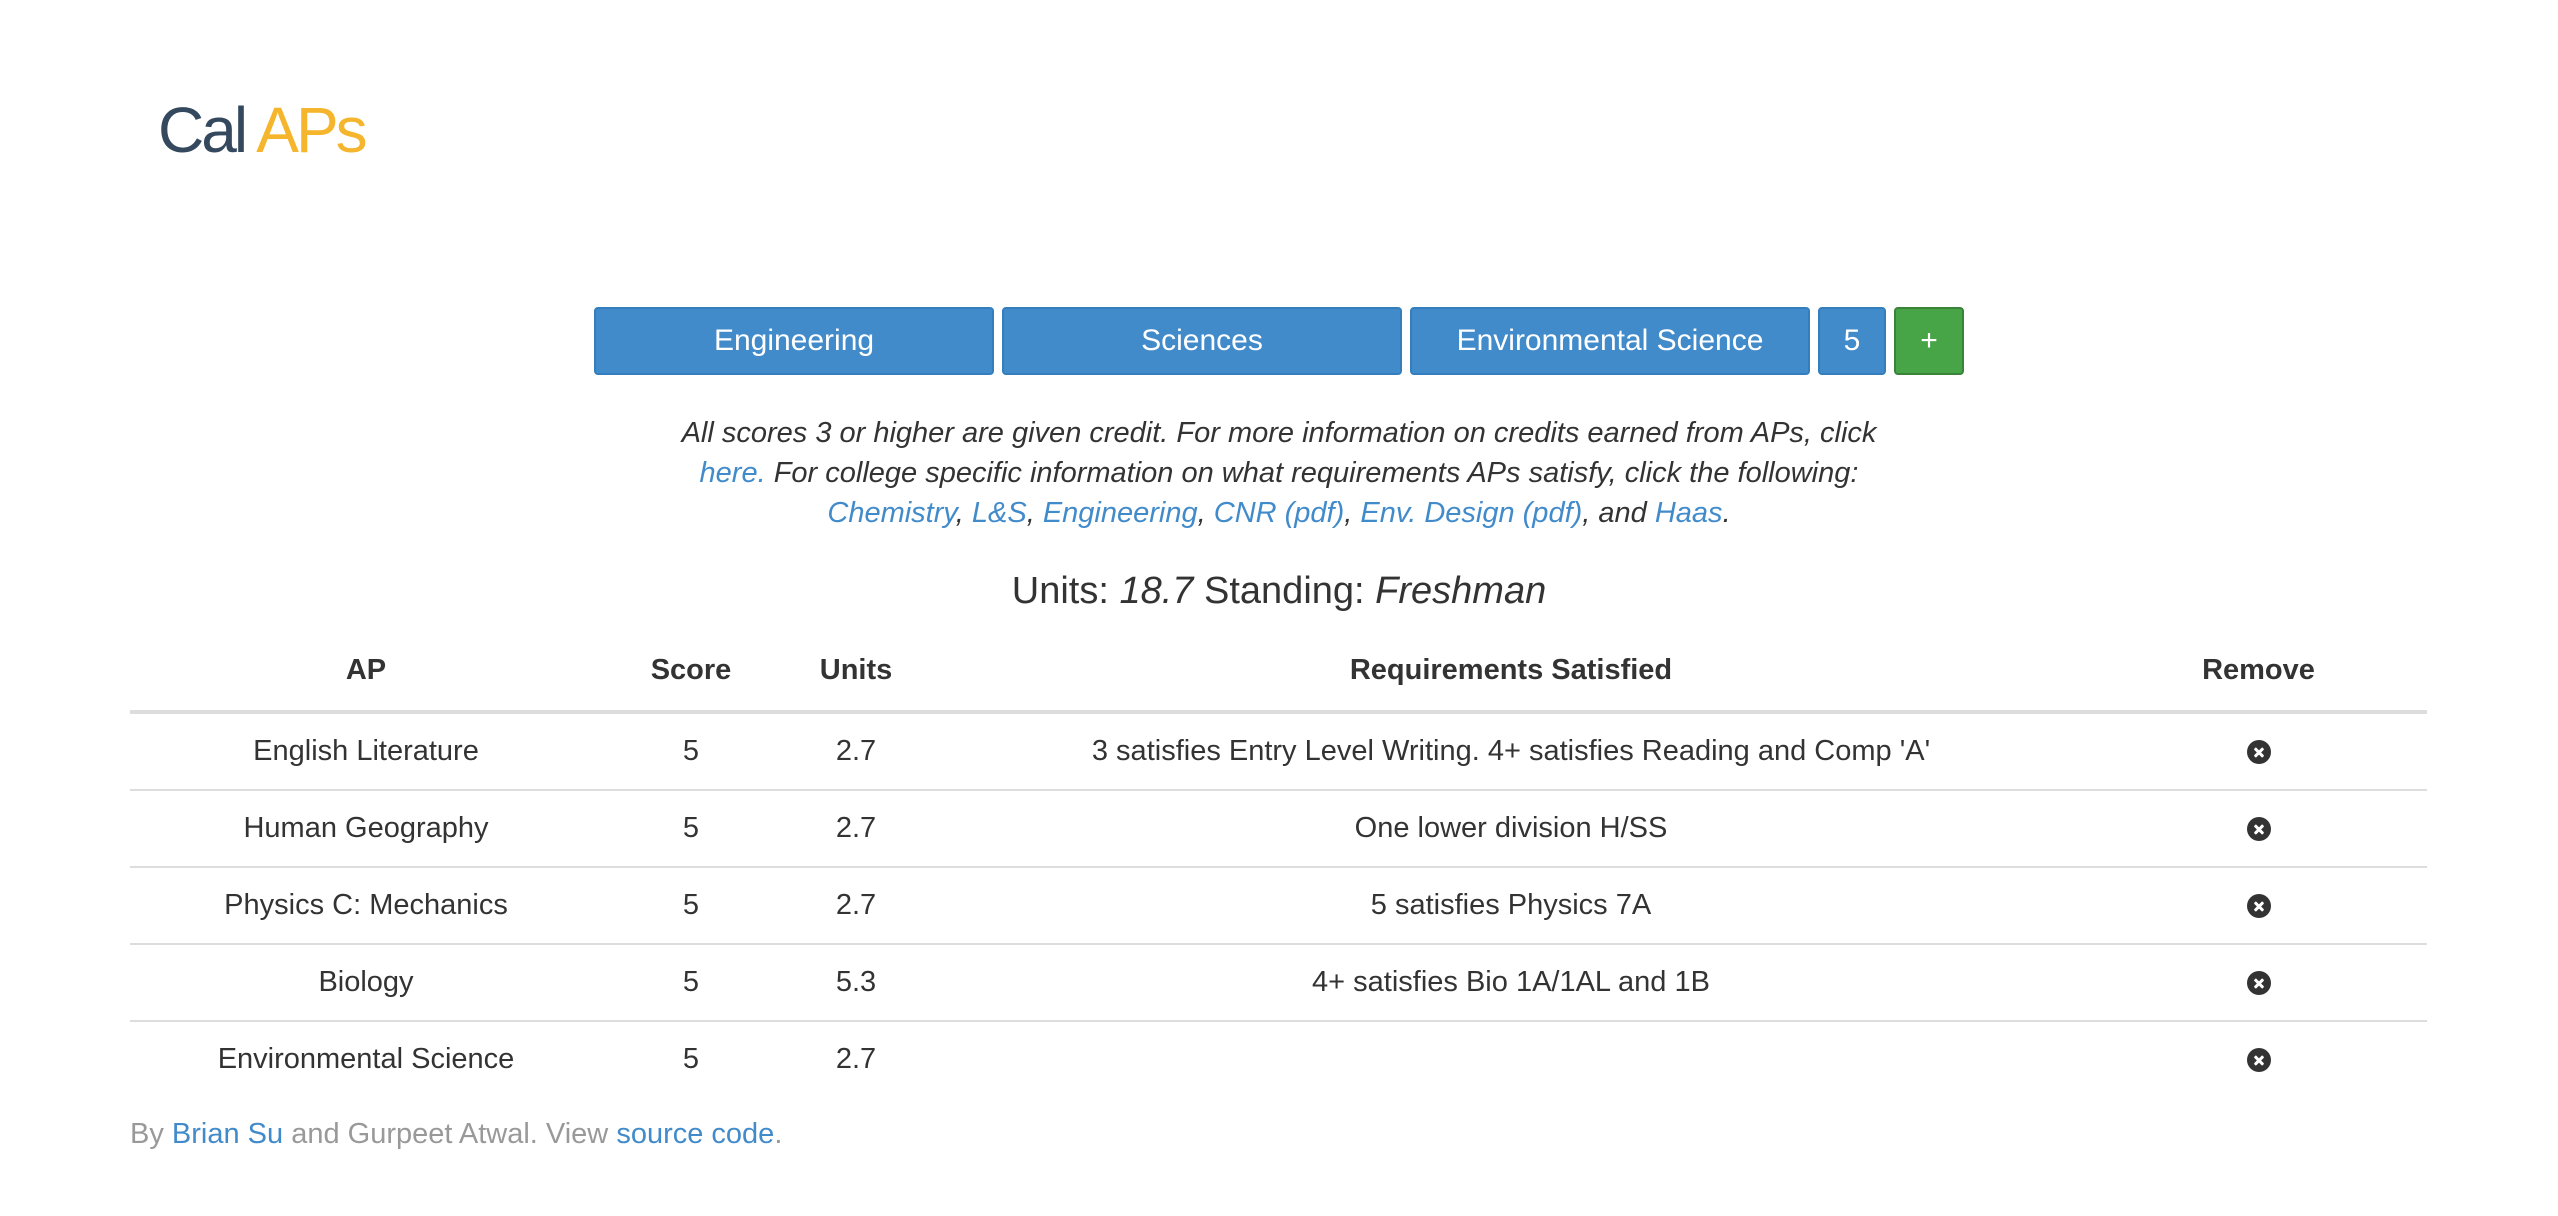  Describe the element at coordinates (366, 672) in the screenshot. I see `header-ap: AP` at that location.